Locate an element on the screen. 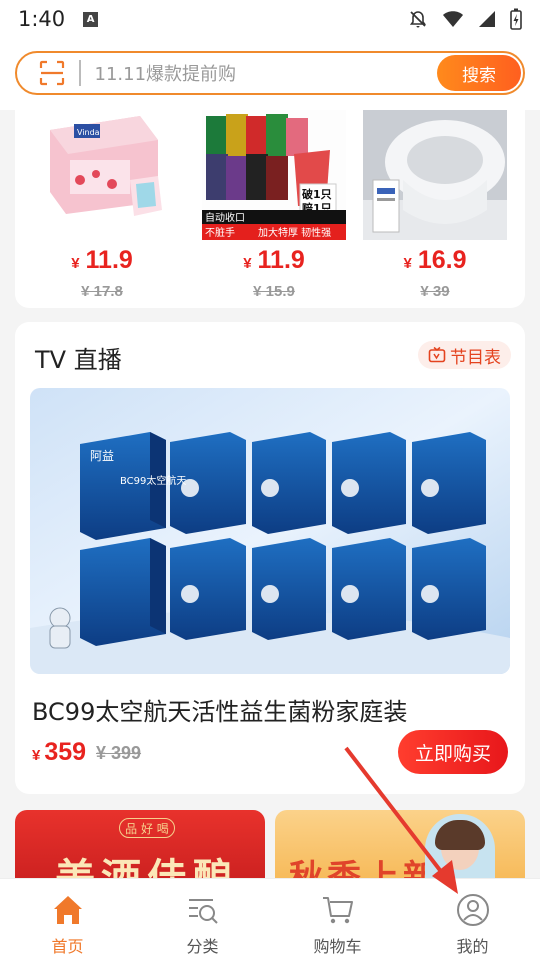 Image resolution: width=540 pixels, height=960 pixels. wifi-icon is located at coordinates (453, 19).